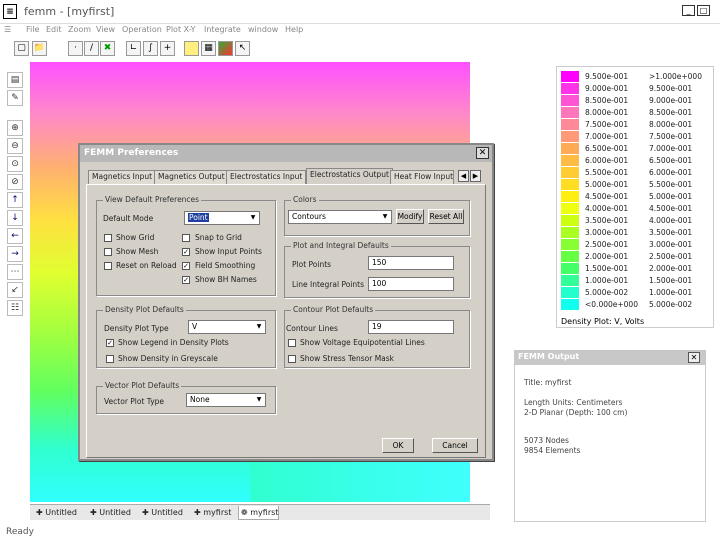 The width and height of the screenshot is (720, 540). What do you see at coordinates (54, 29) in the screenshot?
I see `menu-edit: Edit` at bounding box center [54, 29].